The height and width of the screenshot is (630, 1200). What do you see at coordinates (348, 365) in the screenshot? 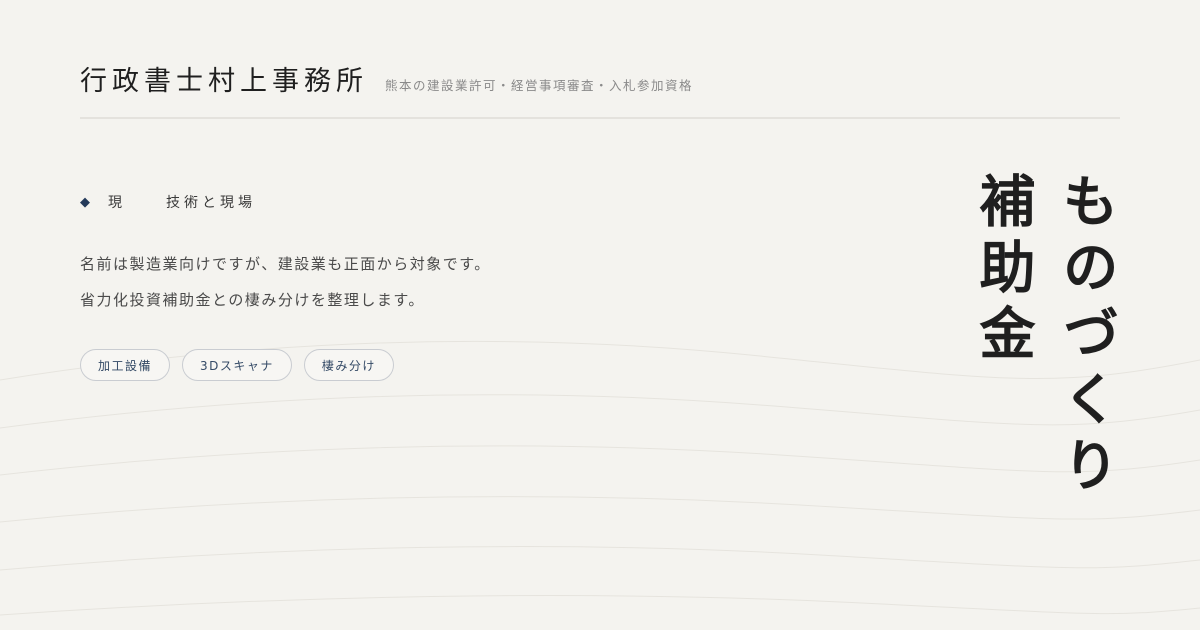
I see `tag-pill: 棲み分け` at bounding box center [348, 365].